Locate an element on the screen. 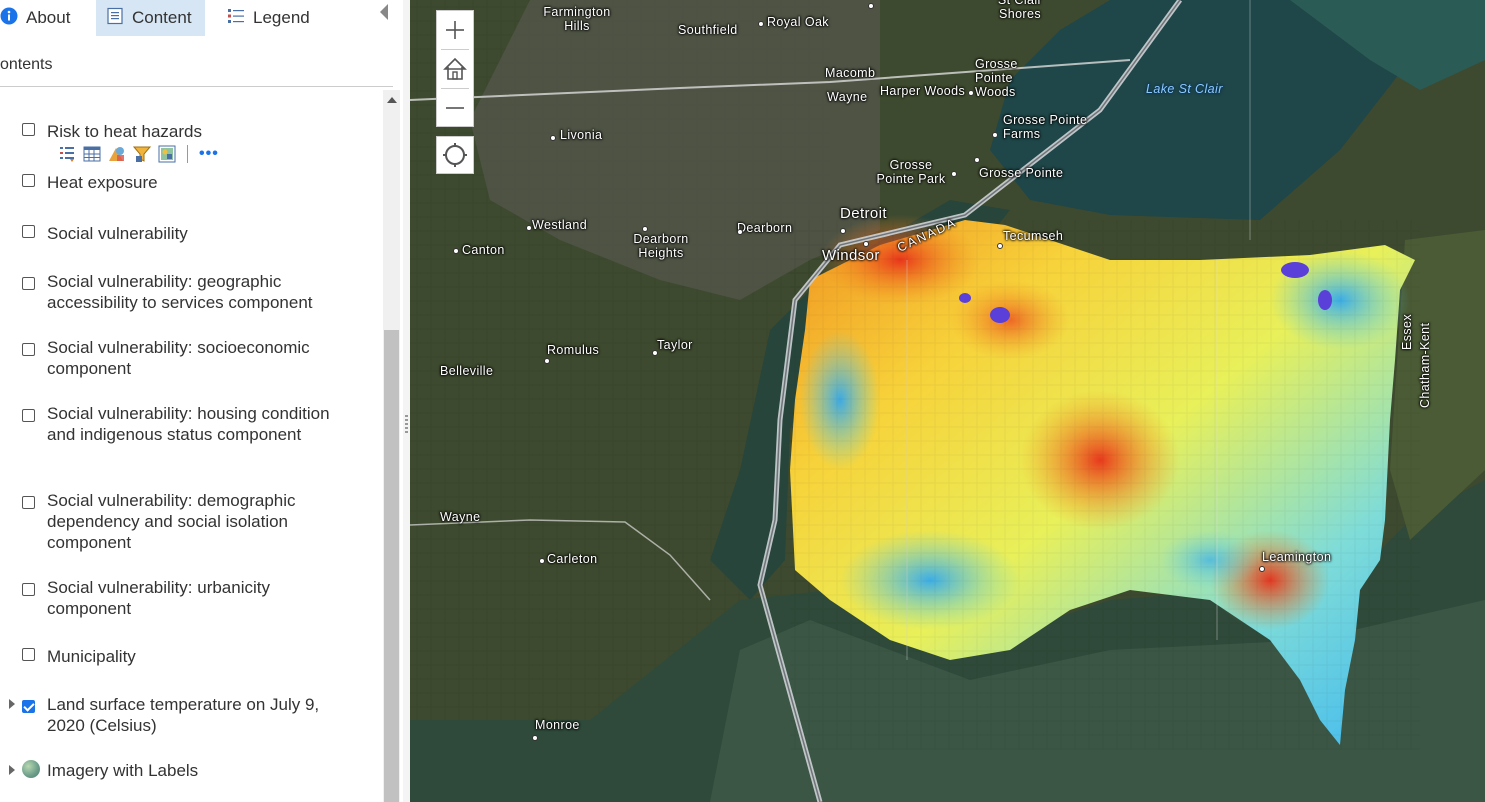  label-grosse-pointe-woods: Grosse Pointe Woods is located at coordinates (996, 78).